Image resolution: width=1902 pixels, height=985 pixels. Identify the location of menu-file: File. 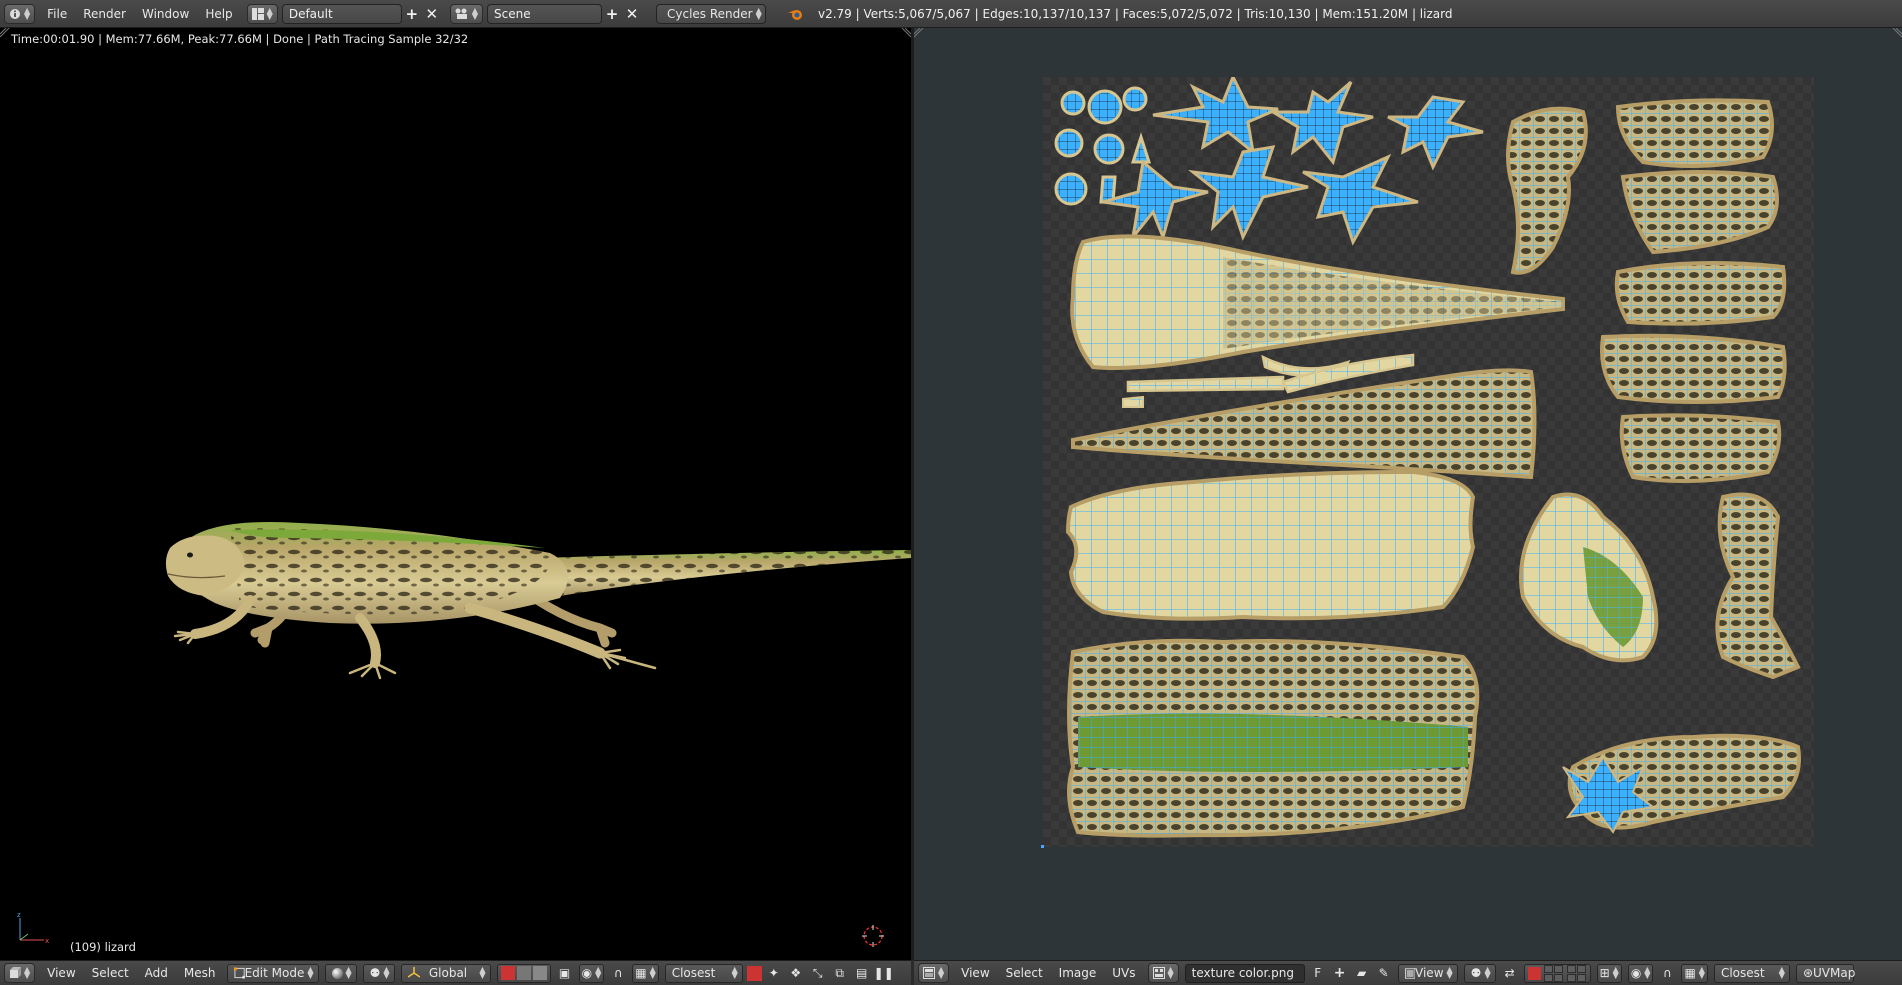
(57, 14).